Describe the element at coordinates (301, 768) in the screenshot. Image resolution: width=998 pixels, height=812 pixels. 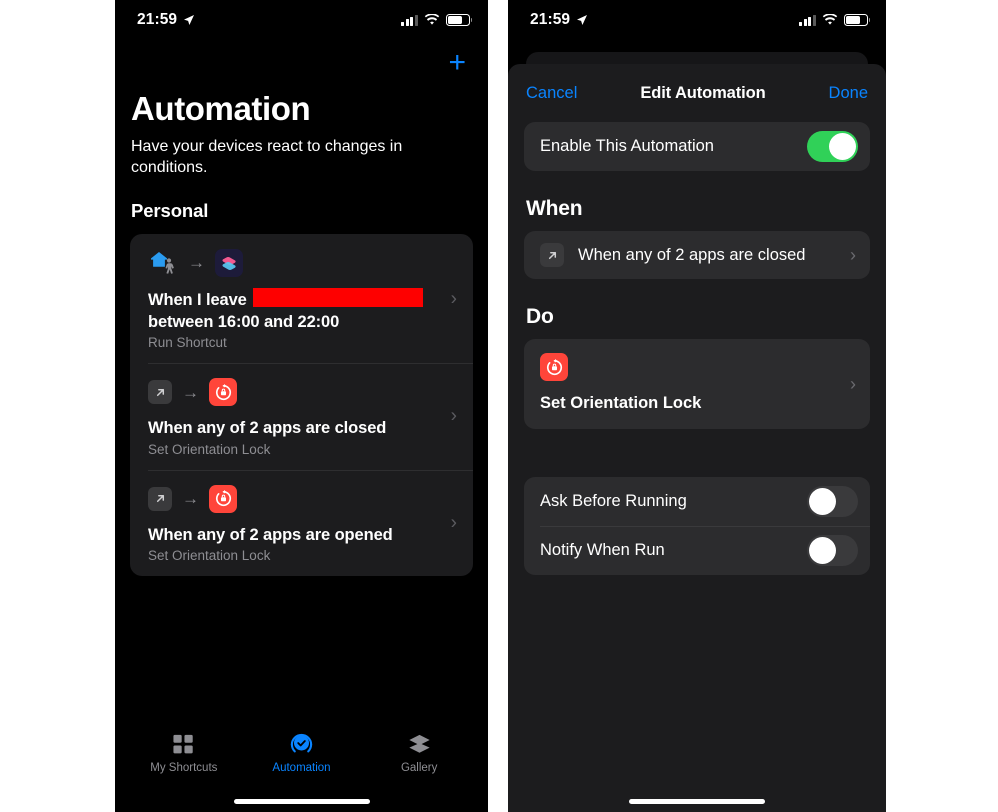
I see `tab-label: Automation` at that location.